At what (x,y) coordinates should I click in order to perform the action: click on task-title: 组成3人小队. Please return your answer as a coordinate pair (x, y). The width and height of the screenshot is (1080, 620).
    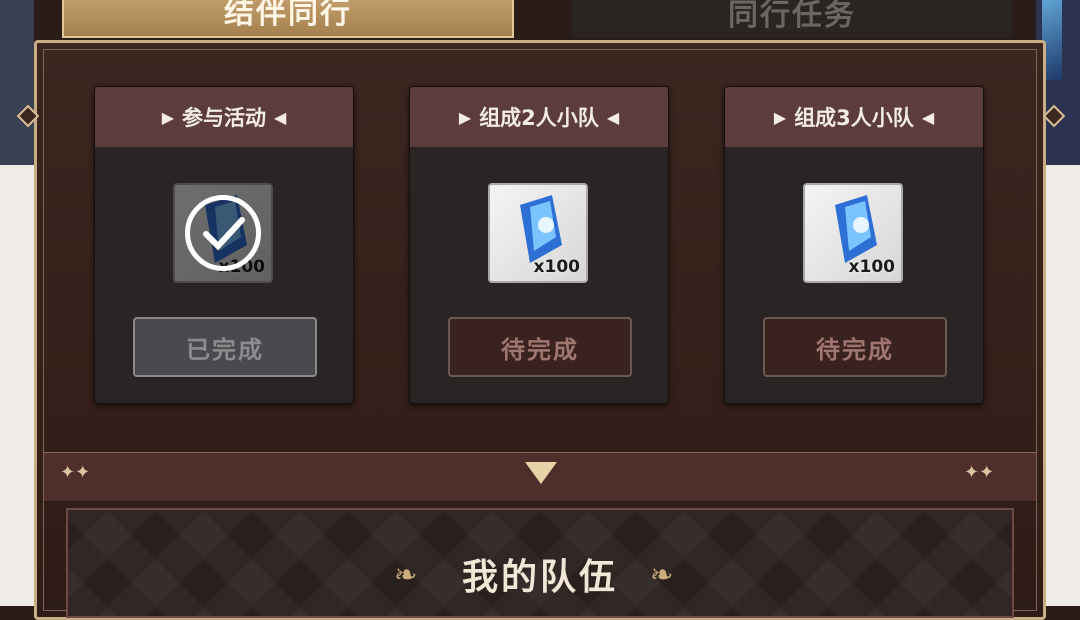
    Looking at the image, I should click on (854, 118).